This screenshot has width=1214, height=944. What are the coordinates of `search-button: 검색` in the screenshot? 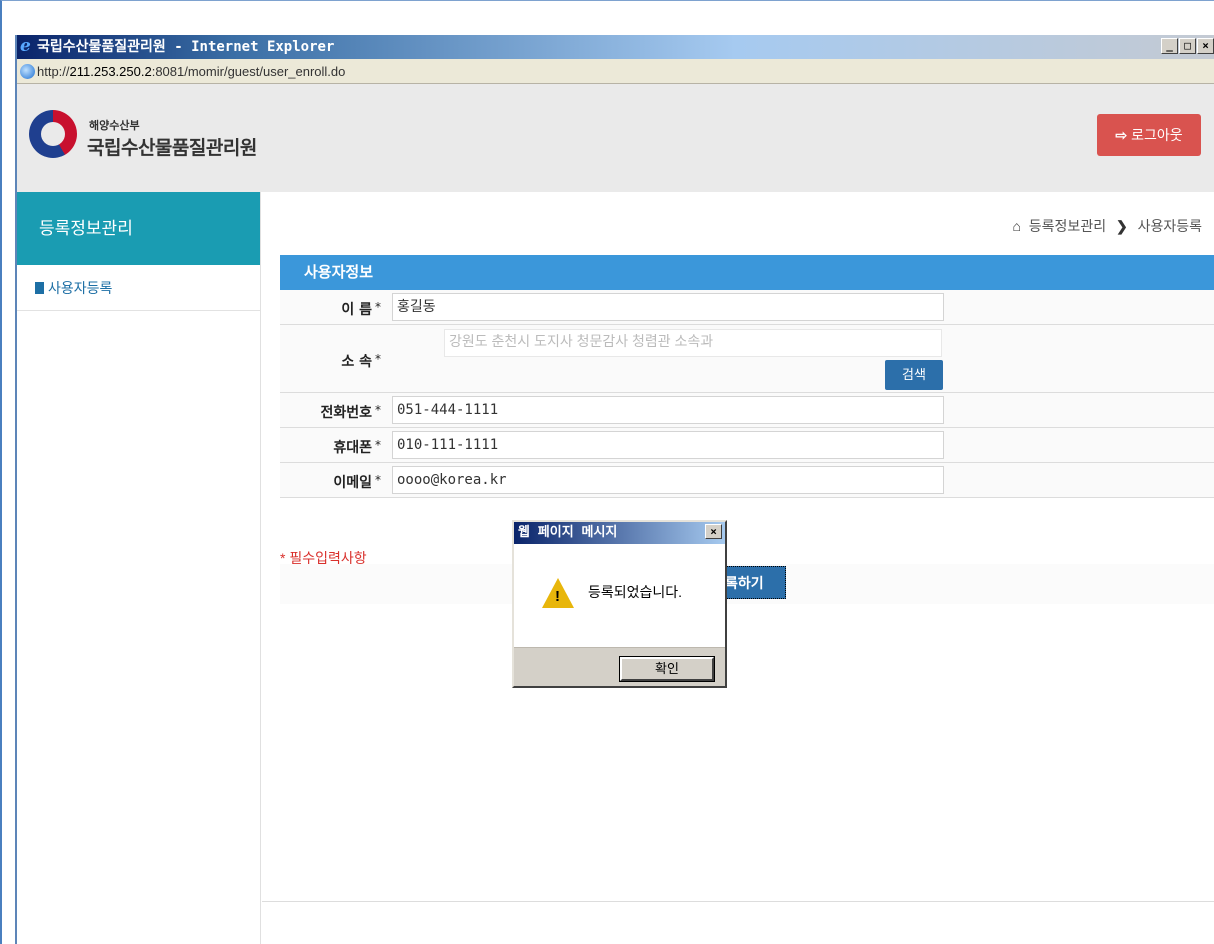 It's located at (914, 375).